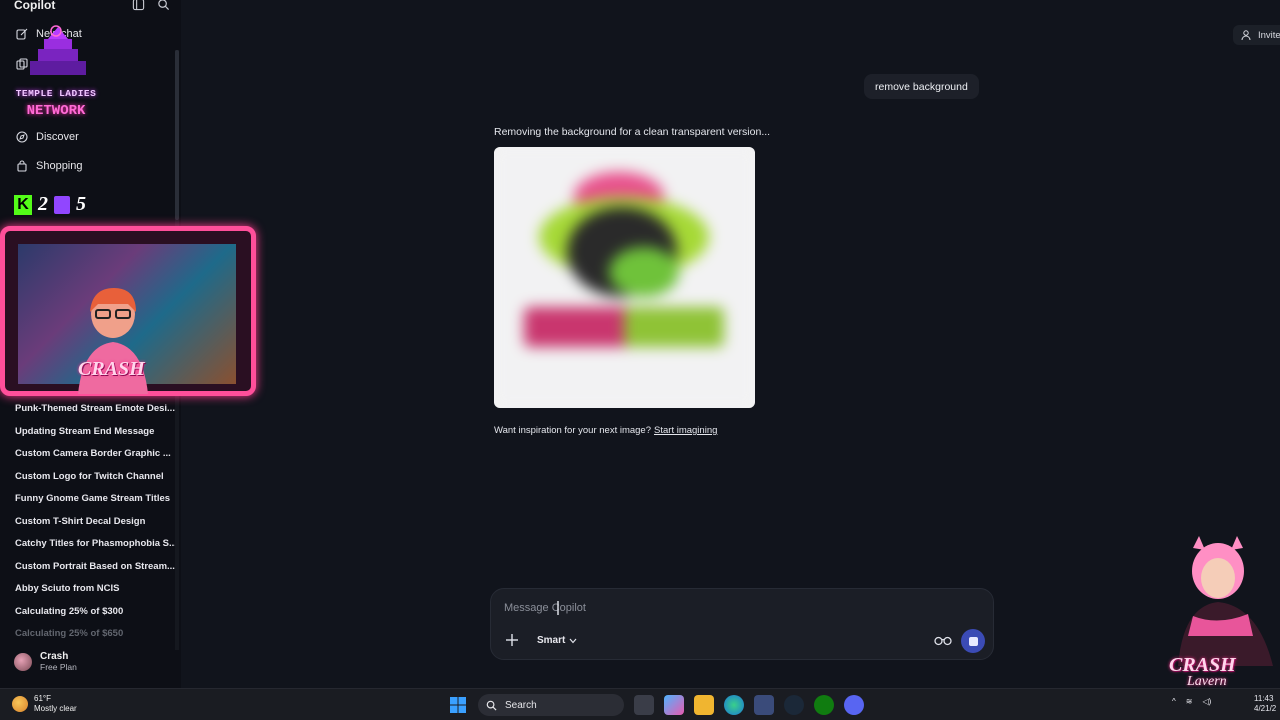  I want to click on shopping-label: Shopping, so click(59, 166).